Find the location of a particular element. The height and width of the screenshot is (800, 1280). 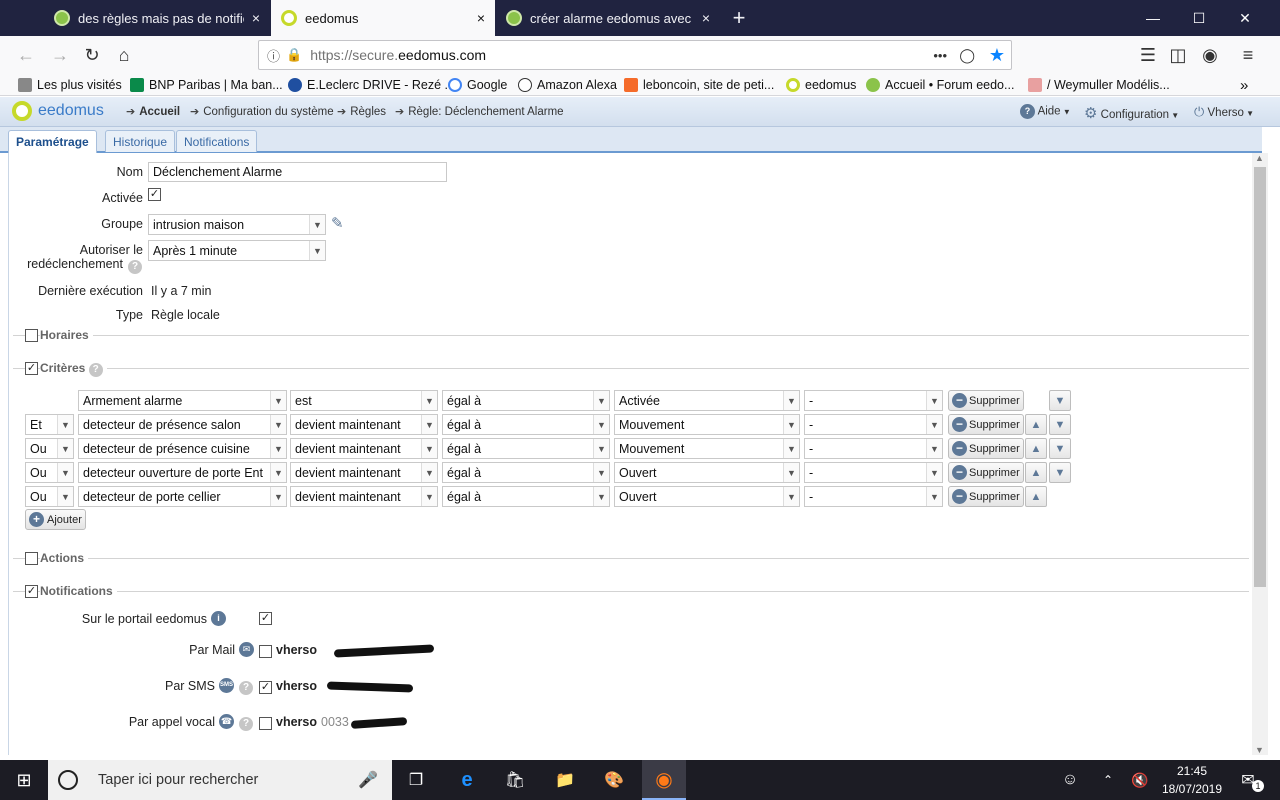

scrollbar-thumb is located at coordinates (1260, 377).